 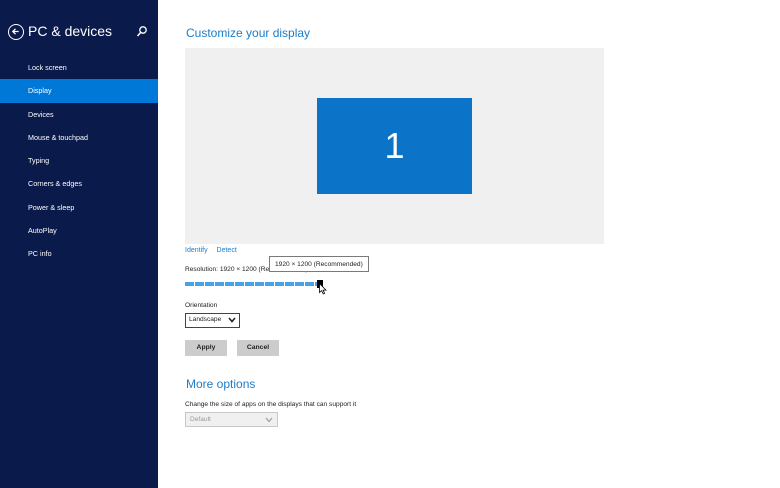 I want to click on mouse-pointer-icon, so click(x=323, y=289).